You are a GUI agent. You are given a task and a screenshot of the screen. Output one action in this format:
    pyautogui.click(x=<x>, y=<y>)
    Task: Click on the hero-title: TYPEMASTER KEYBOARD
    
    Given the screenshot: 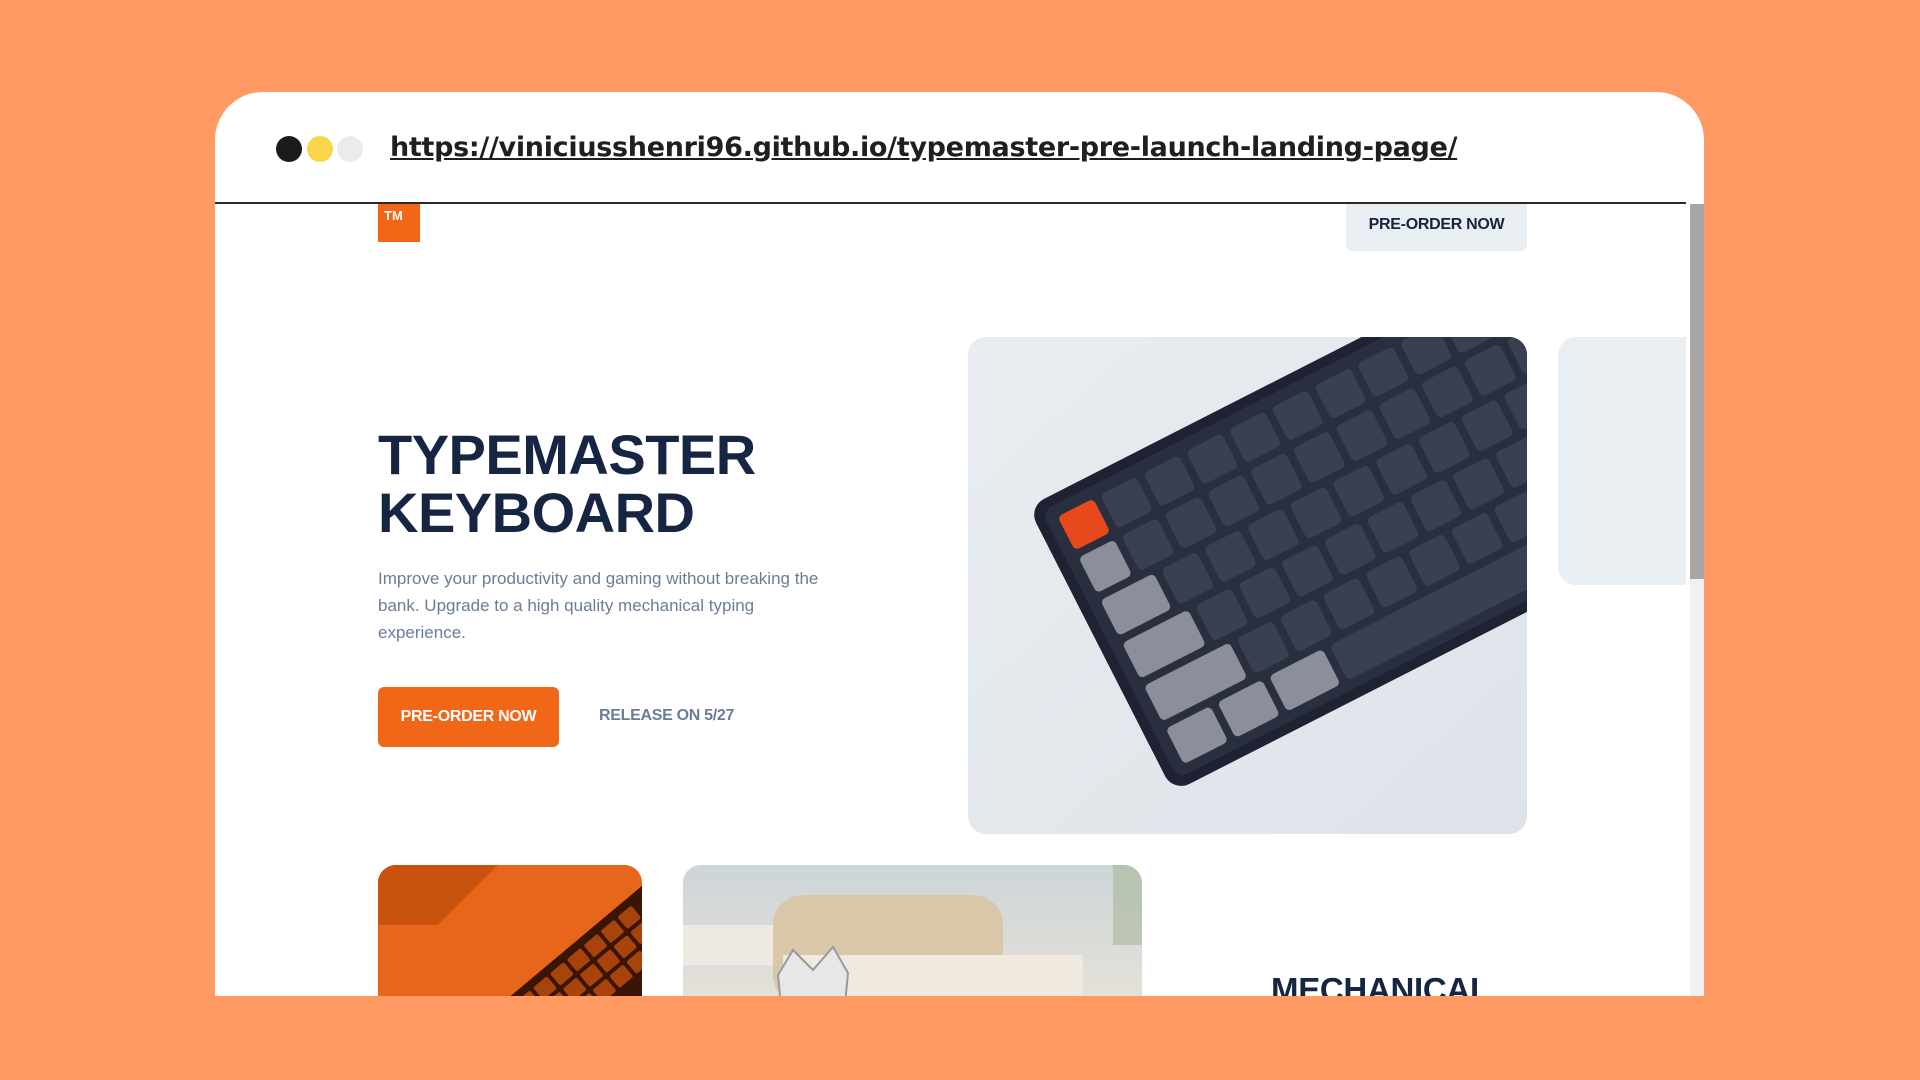 What is the action you would take?
    pyautogui.click(x=567, y=484)
    